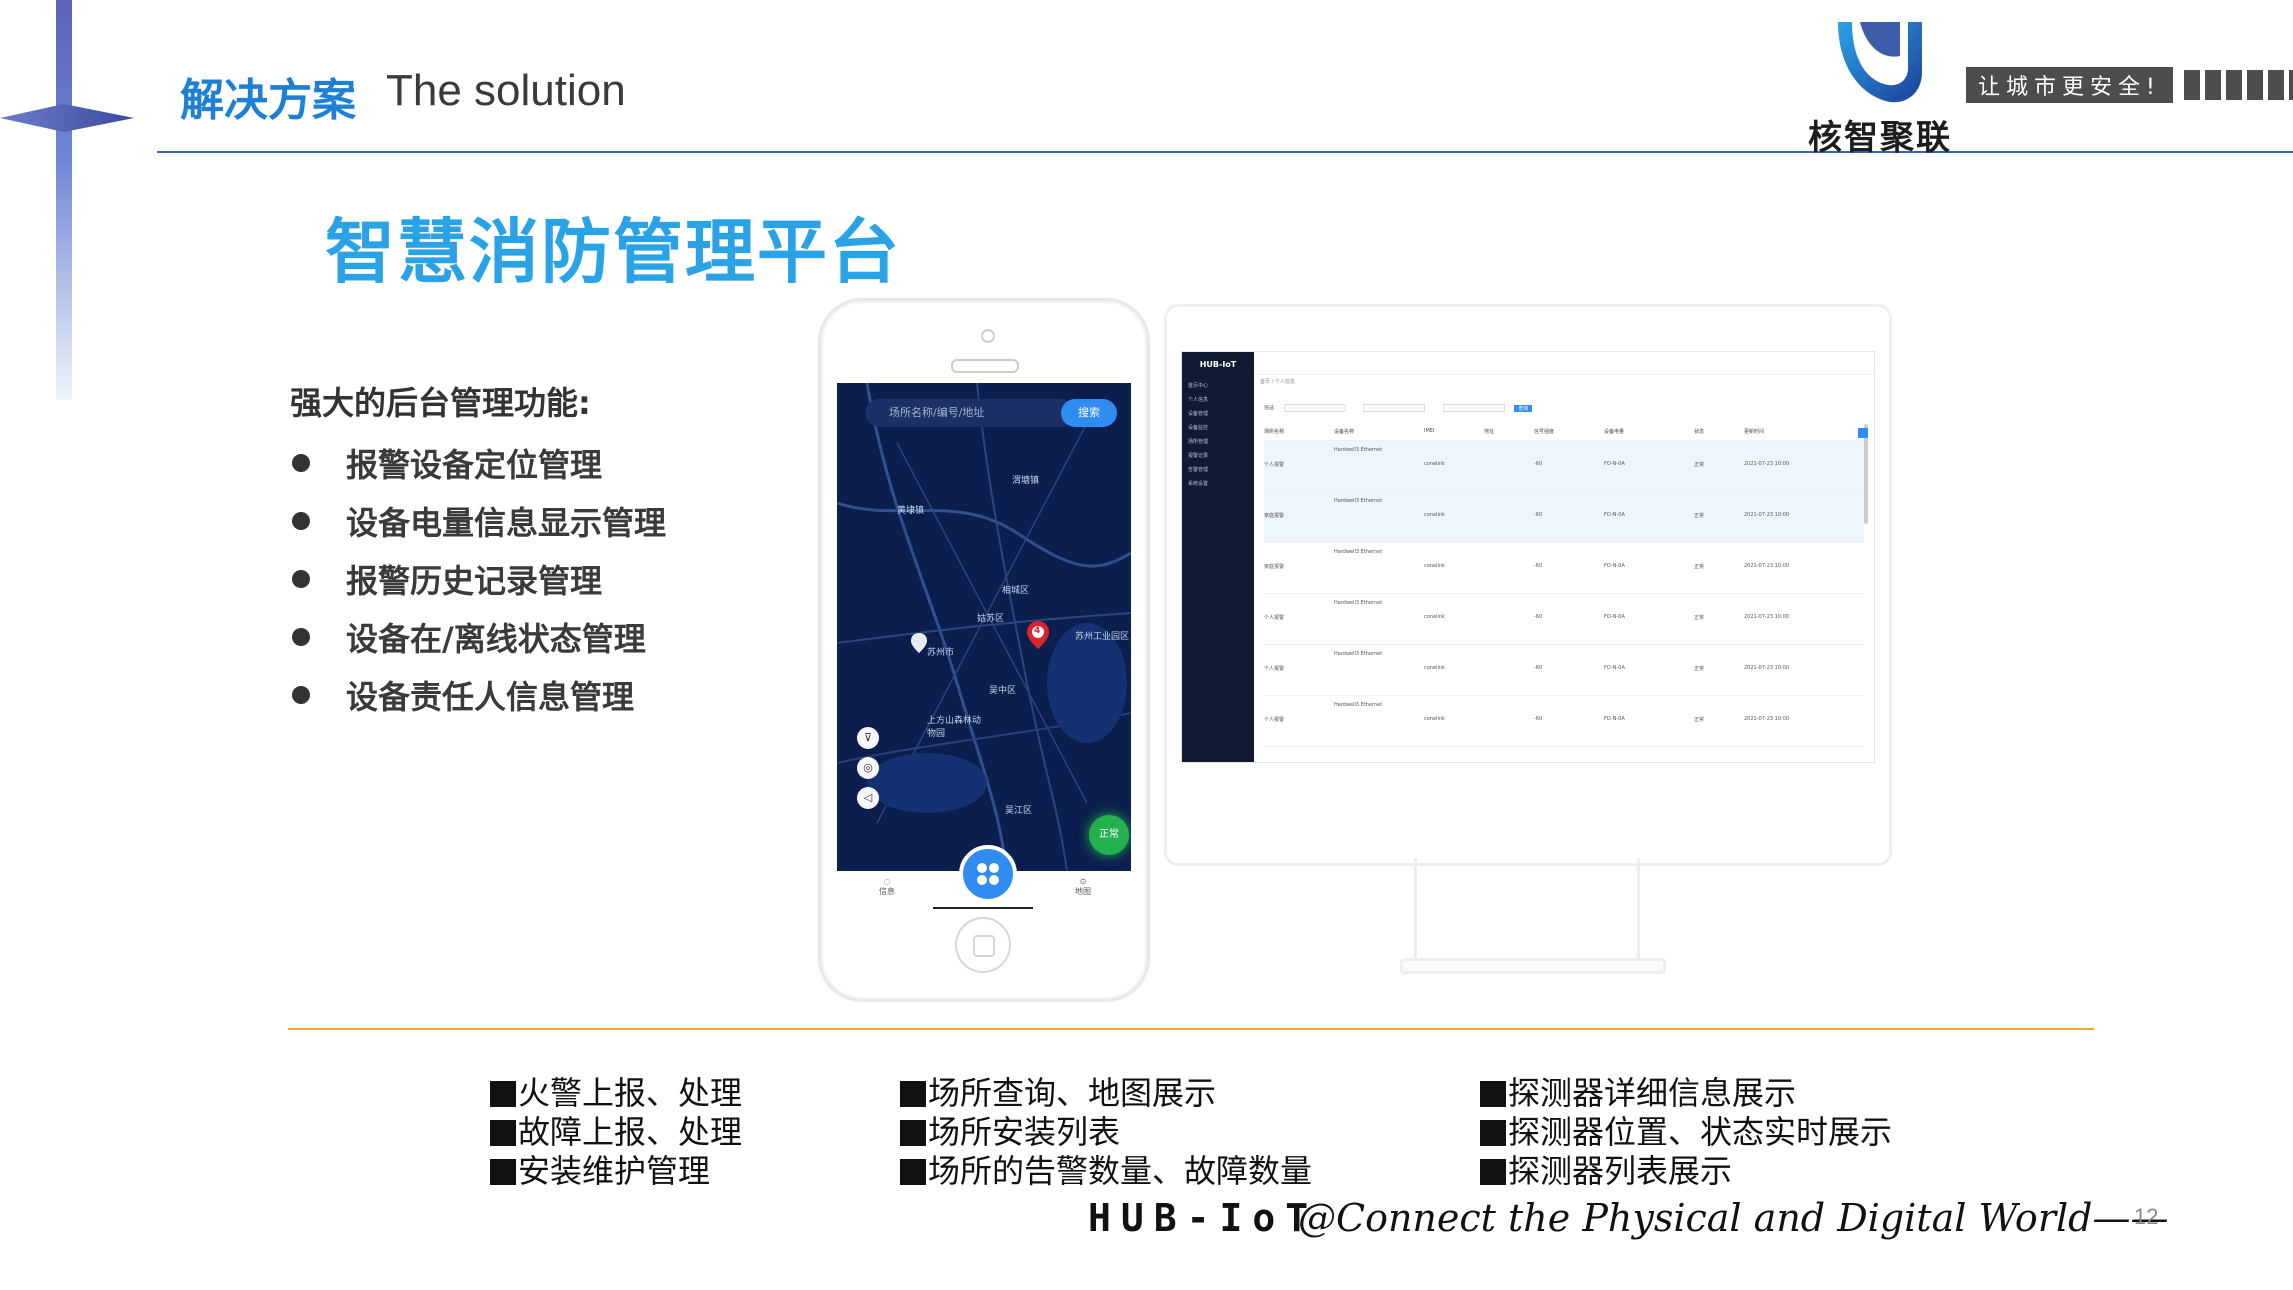 The height and width of the screenshot is (1290, 2293). I want to click on brand-name: 核智聚联, so click(1880, 138).